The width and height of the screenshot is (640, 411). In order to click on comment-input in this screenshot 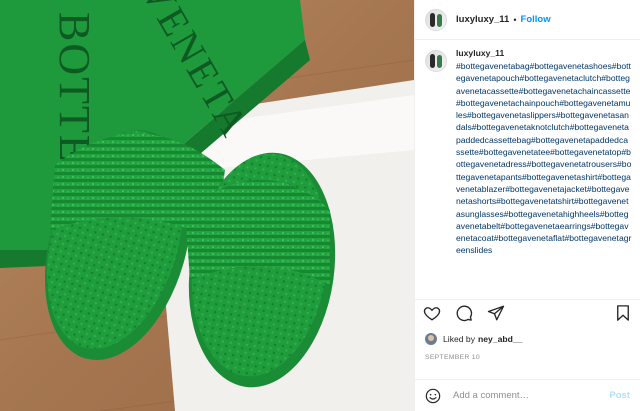, I will do `click(531, 395)`.